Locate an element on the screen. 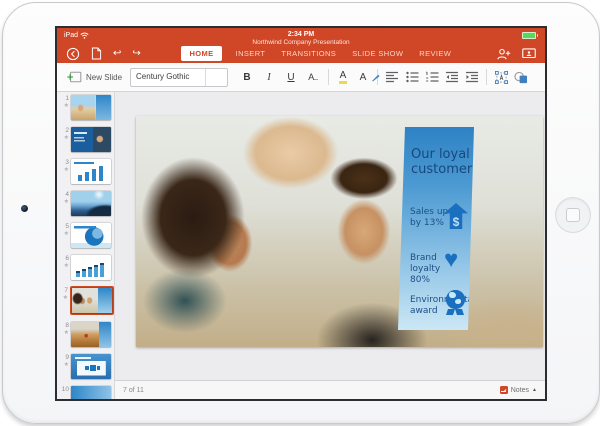  slide-number: 10 is located at coordinates (65, 389).